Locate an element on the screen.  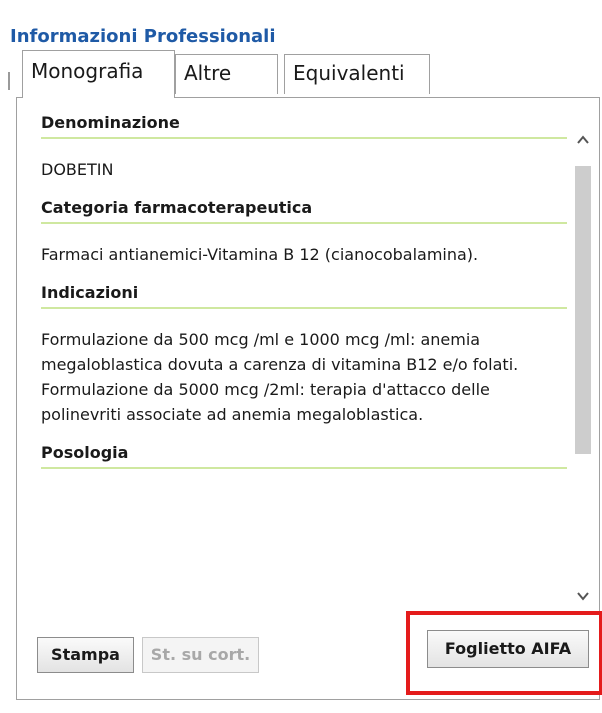
tab-altre-label: Altre is located at coordinates (208, 73).